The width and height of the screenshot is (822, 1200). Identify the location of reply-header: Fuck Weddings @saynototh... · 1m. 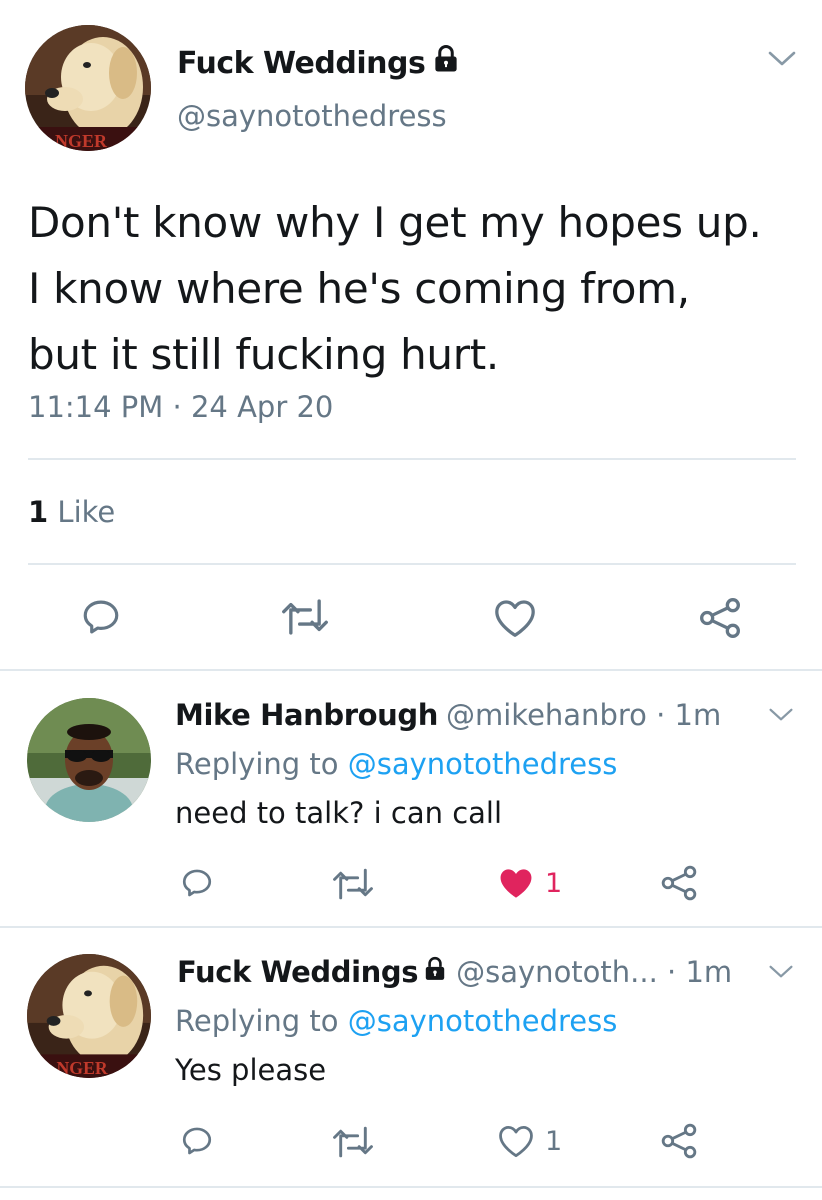
(454, 972).